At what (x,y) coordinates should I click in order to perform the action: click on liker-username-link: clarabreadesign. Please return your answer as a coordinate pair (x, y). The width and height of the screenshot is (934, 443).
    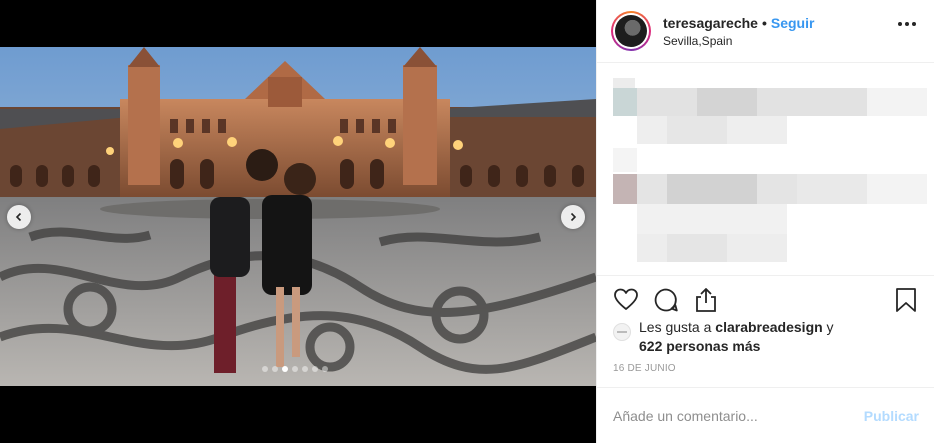
    Looking at the image, I should click on (768, 327).